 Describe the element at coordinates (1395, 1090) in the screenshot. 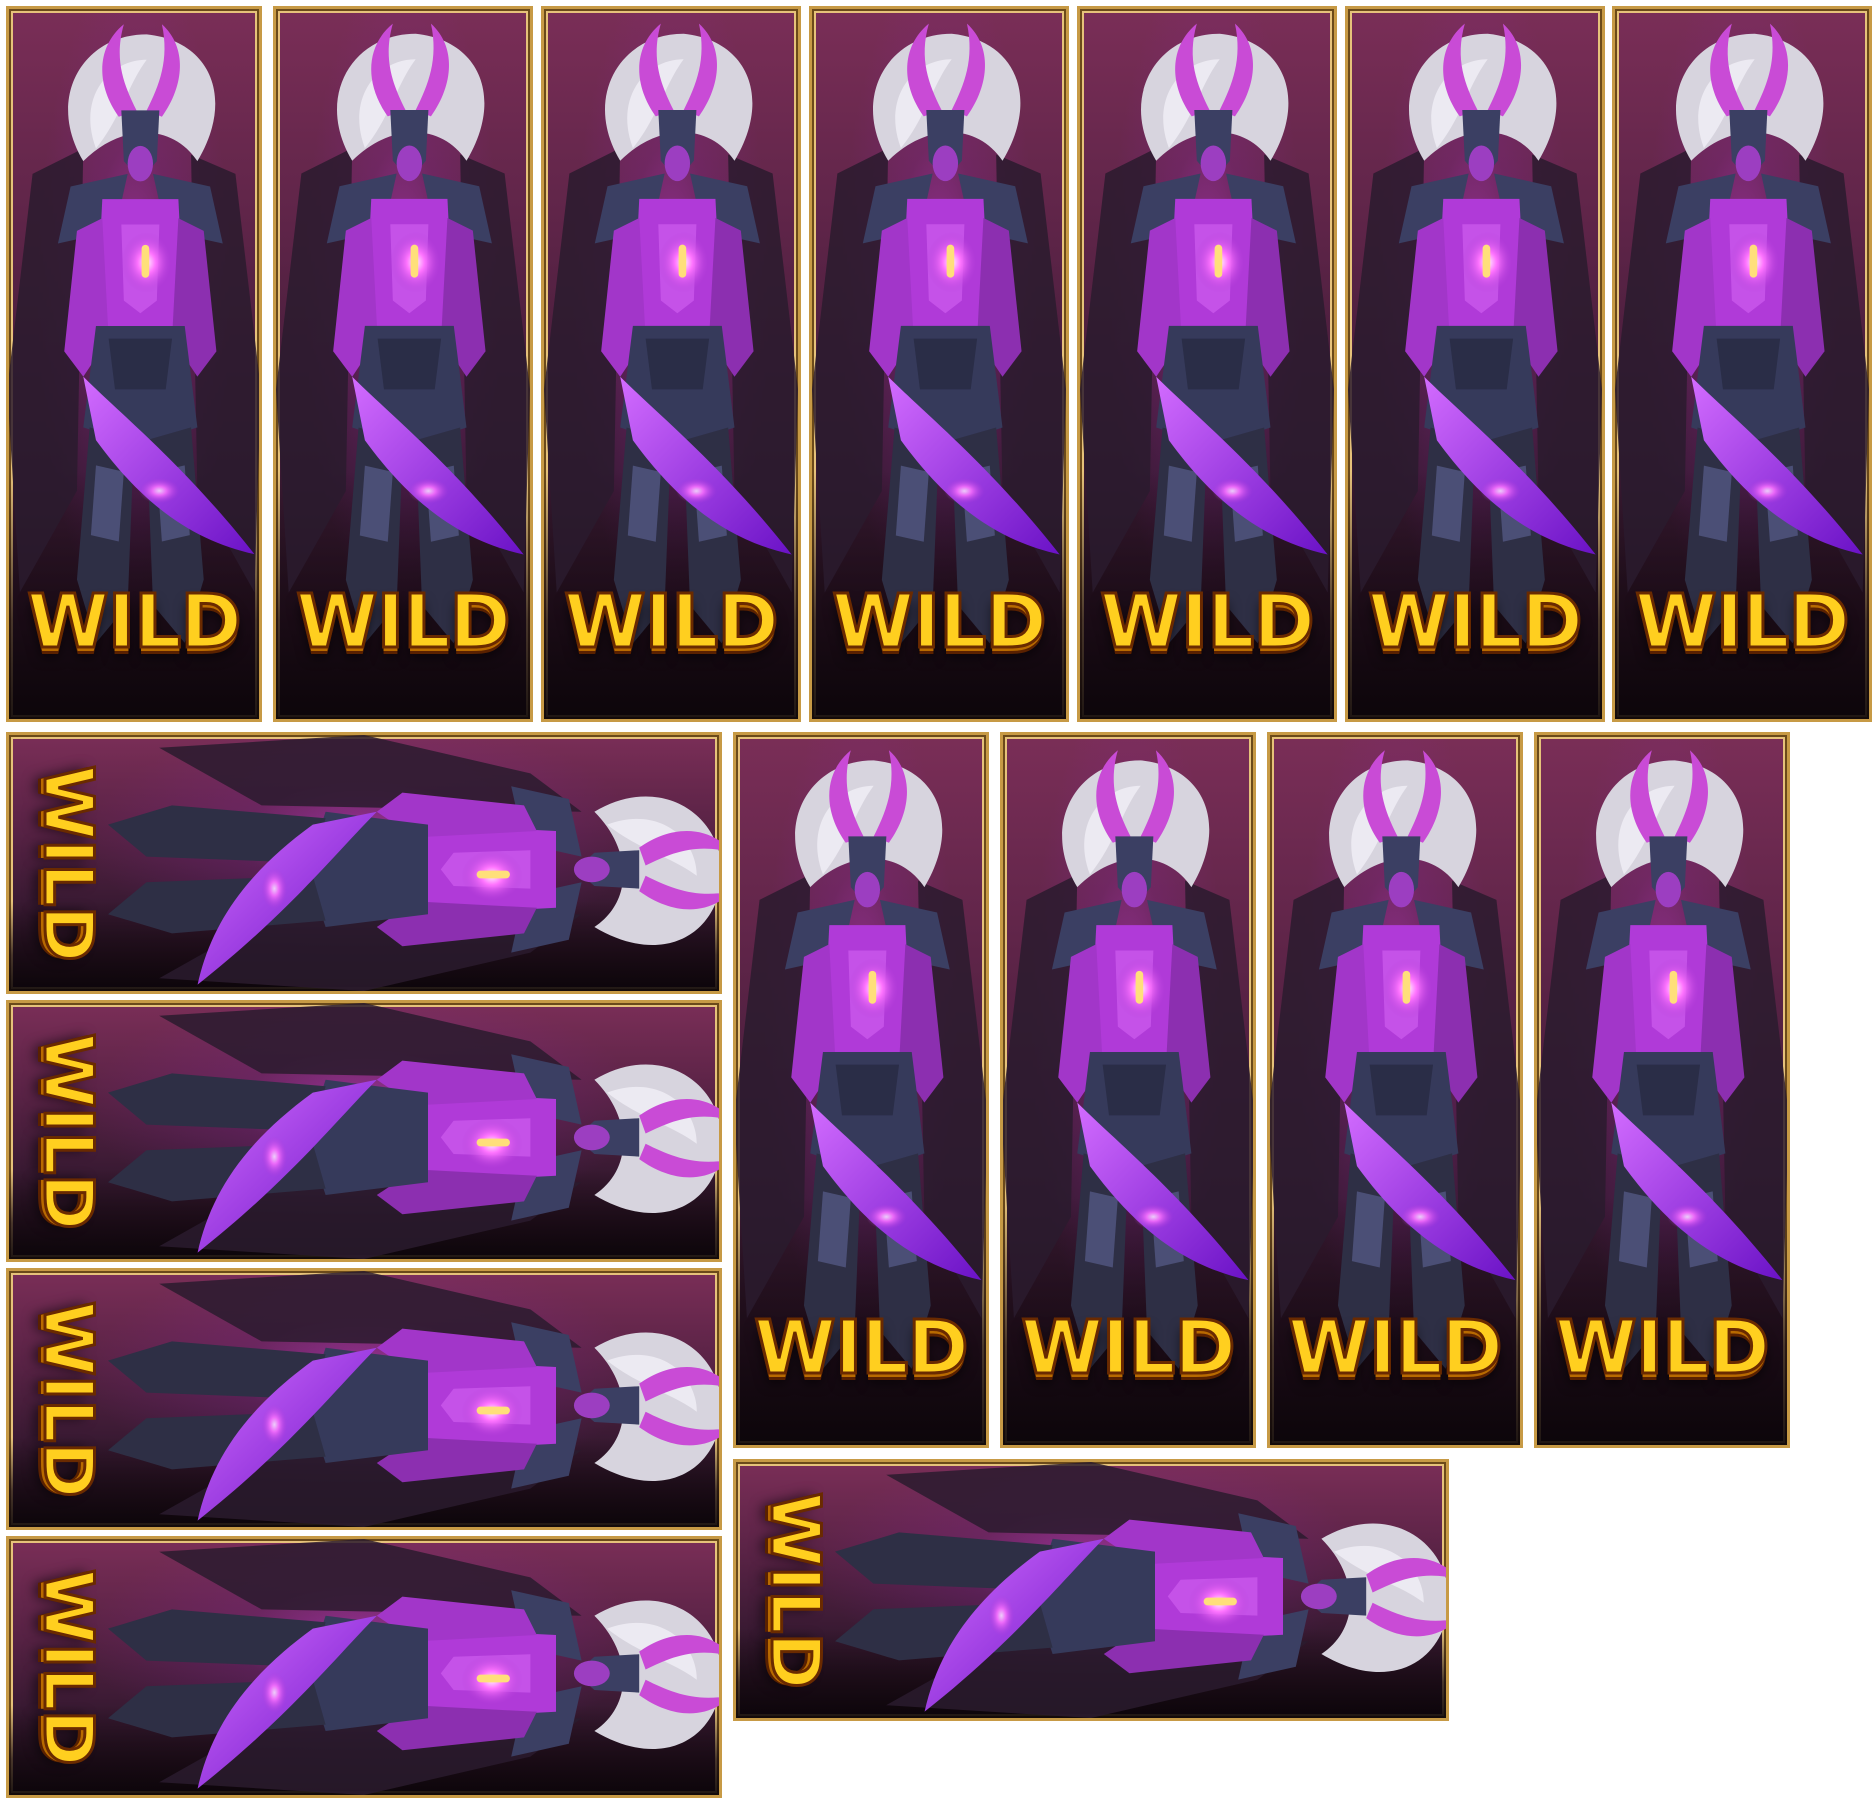

I see `wild-symbol-tile-14: WILD` at that location.